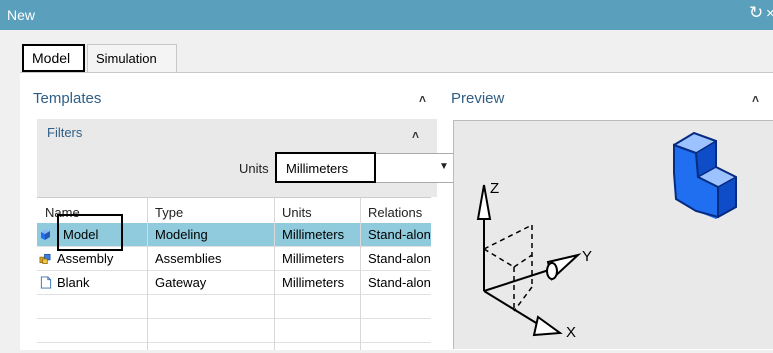 Image resolution: width=773 pixels, height=353 pixels. Describe the element at coordinates (399, 212) in the screenshot. I see `column-header-relations: Relations` at that location.